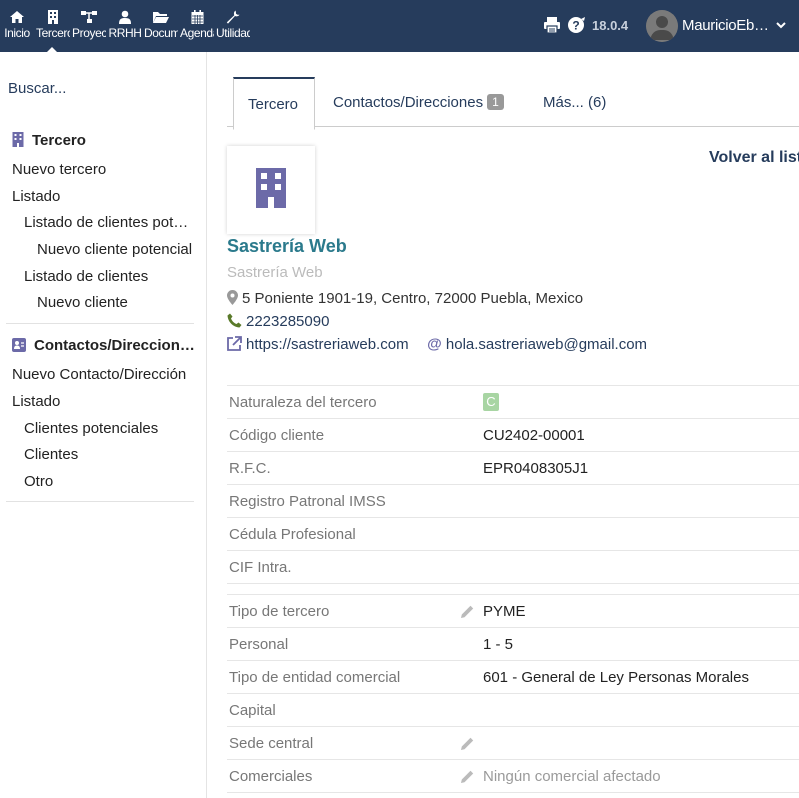 This screenshot has width=799, height=798. Describe the element at coordinates (552, 27) in the screenshot. I see `printer-icon` at that location.